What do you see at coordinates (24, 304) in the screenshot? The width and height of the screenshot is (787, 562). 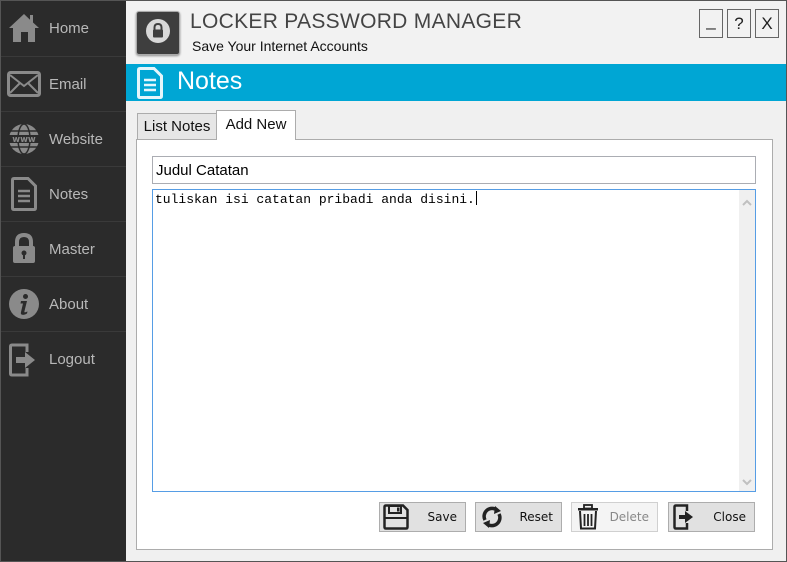 I see `info-icon` at bounding box center [24, 304].